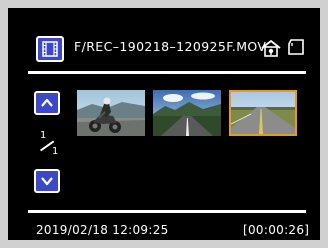  What do you see at coordinates (187, 113) in the screenshot?
I see `thumbnail-road-mountains` at bounding box center [187, 113].